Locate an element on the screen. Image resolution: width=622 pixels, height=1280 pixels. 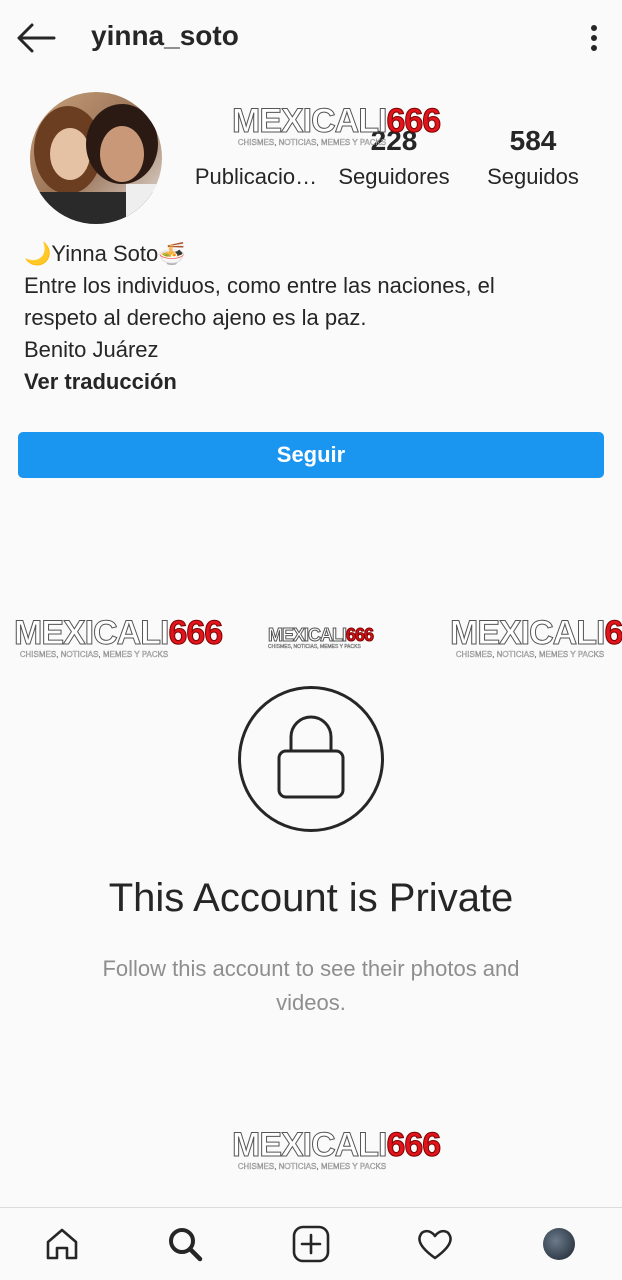
username-title: yinna_soto is located at coordinates (165, 35).